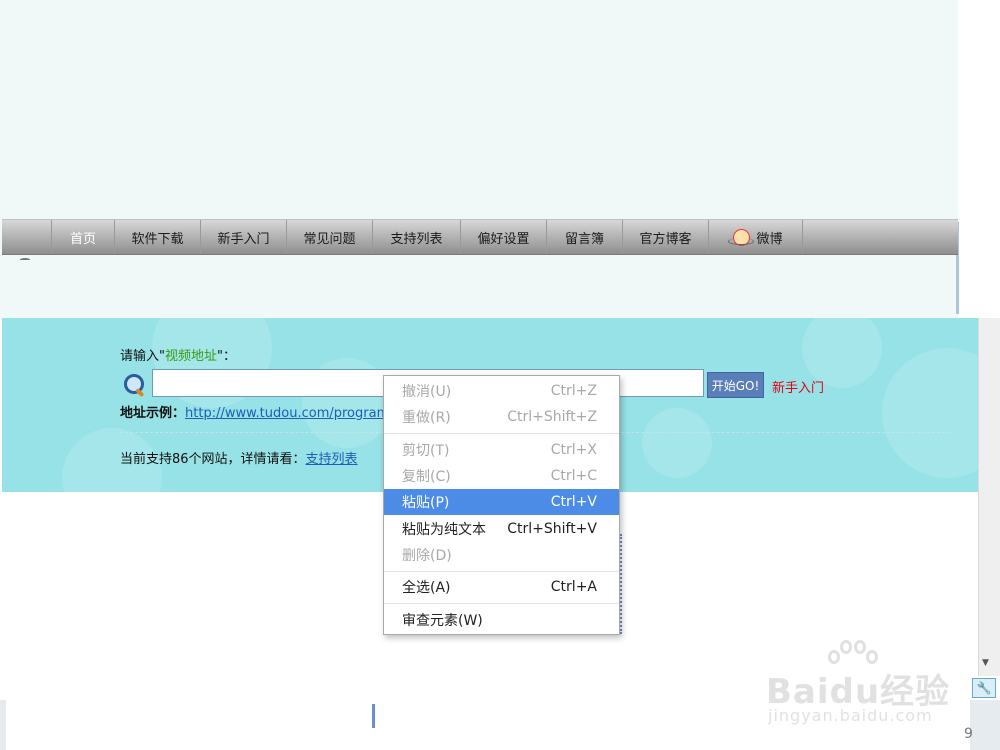 This screenshot has height=750, width=1000. I want to click on nav-item-5: 偏好设置, so click(504, 237).